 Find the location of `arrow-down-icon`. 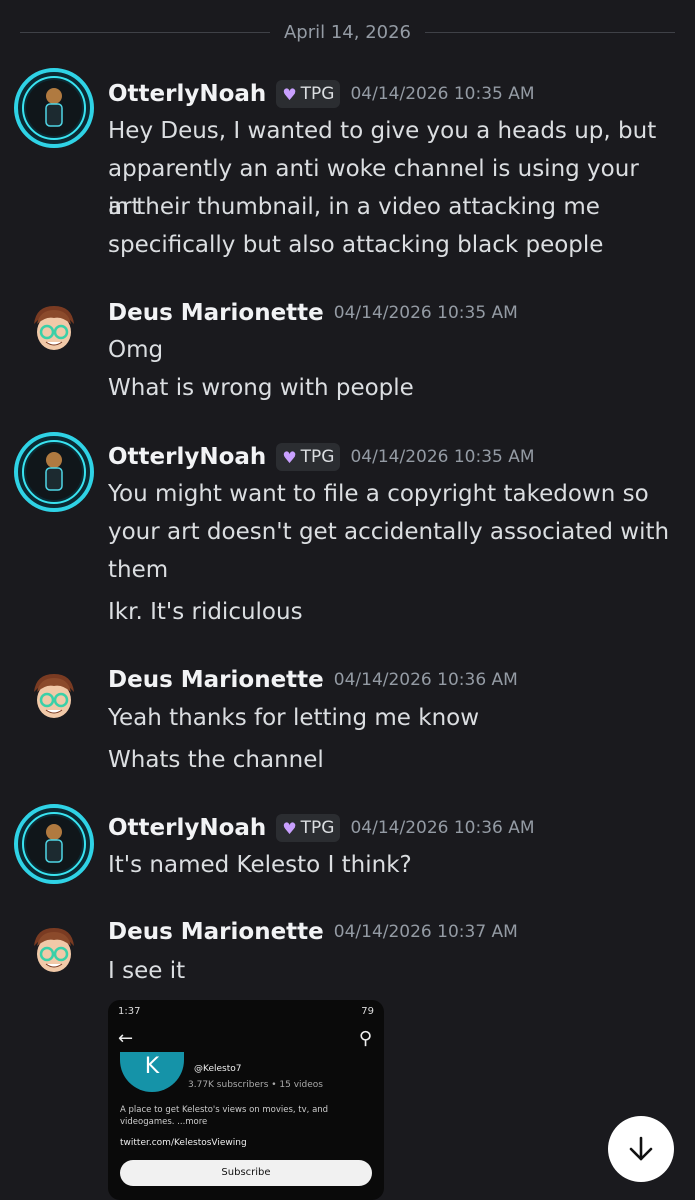

arrow-down-icon is located at coordinates (641, 1148).